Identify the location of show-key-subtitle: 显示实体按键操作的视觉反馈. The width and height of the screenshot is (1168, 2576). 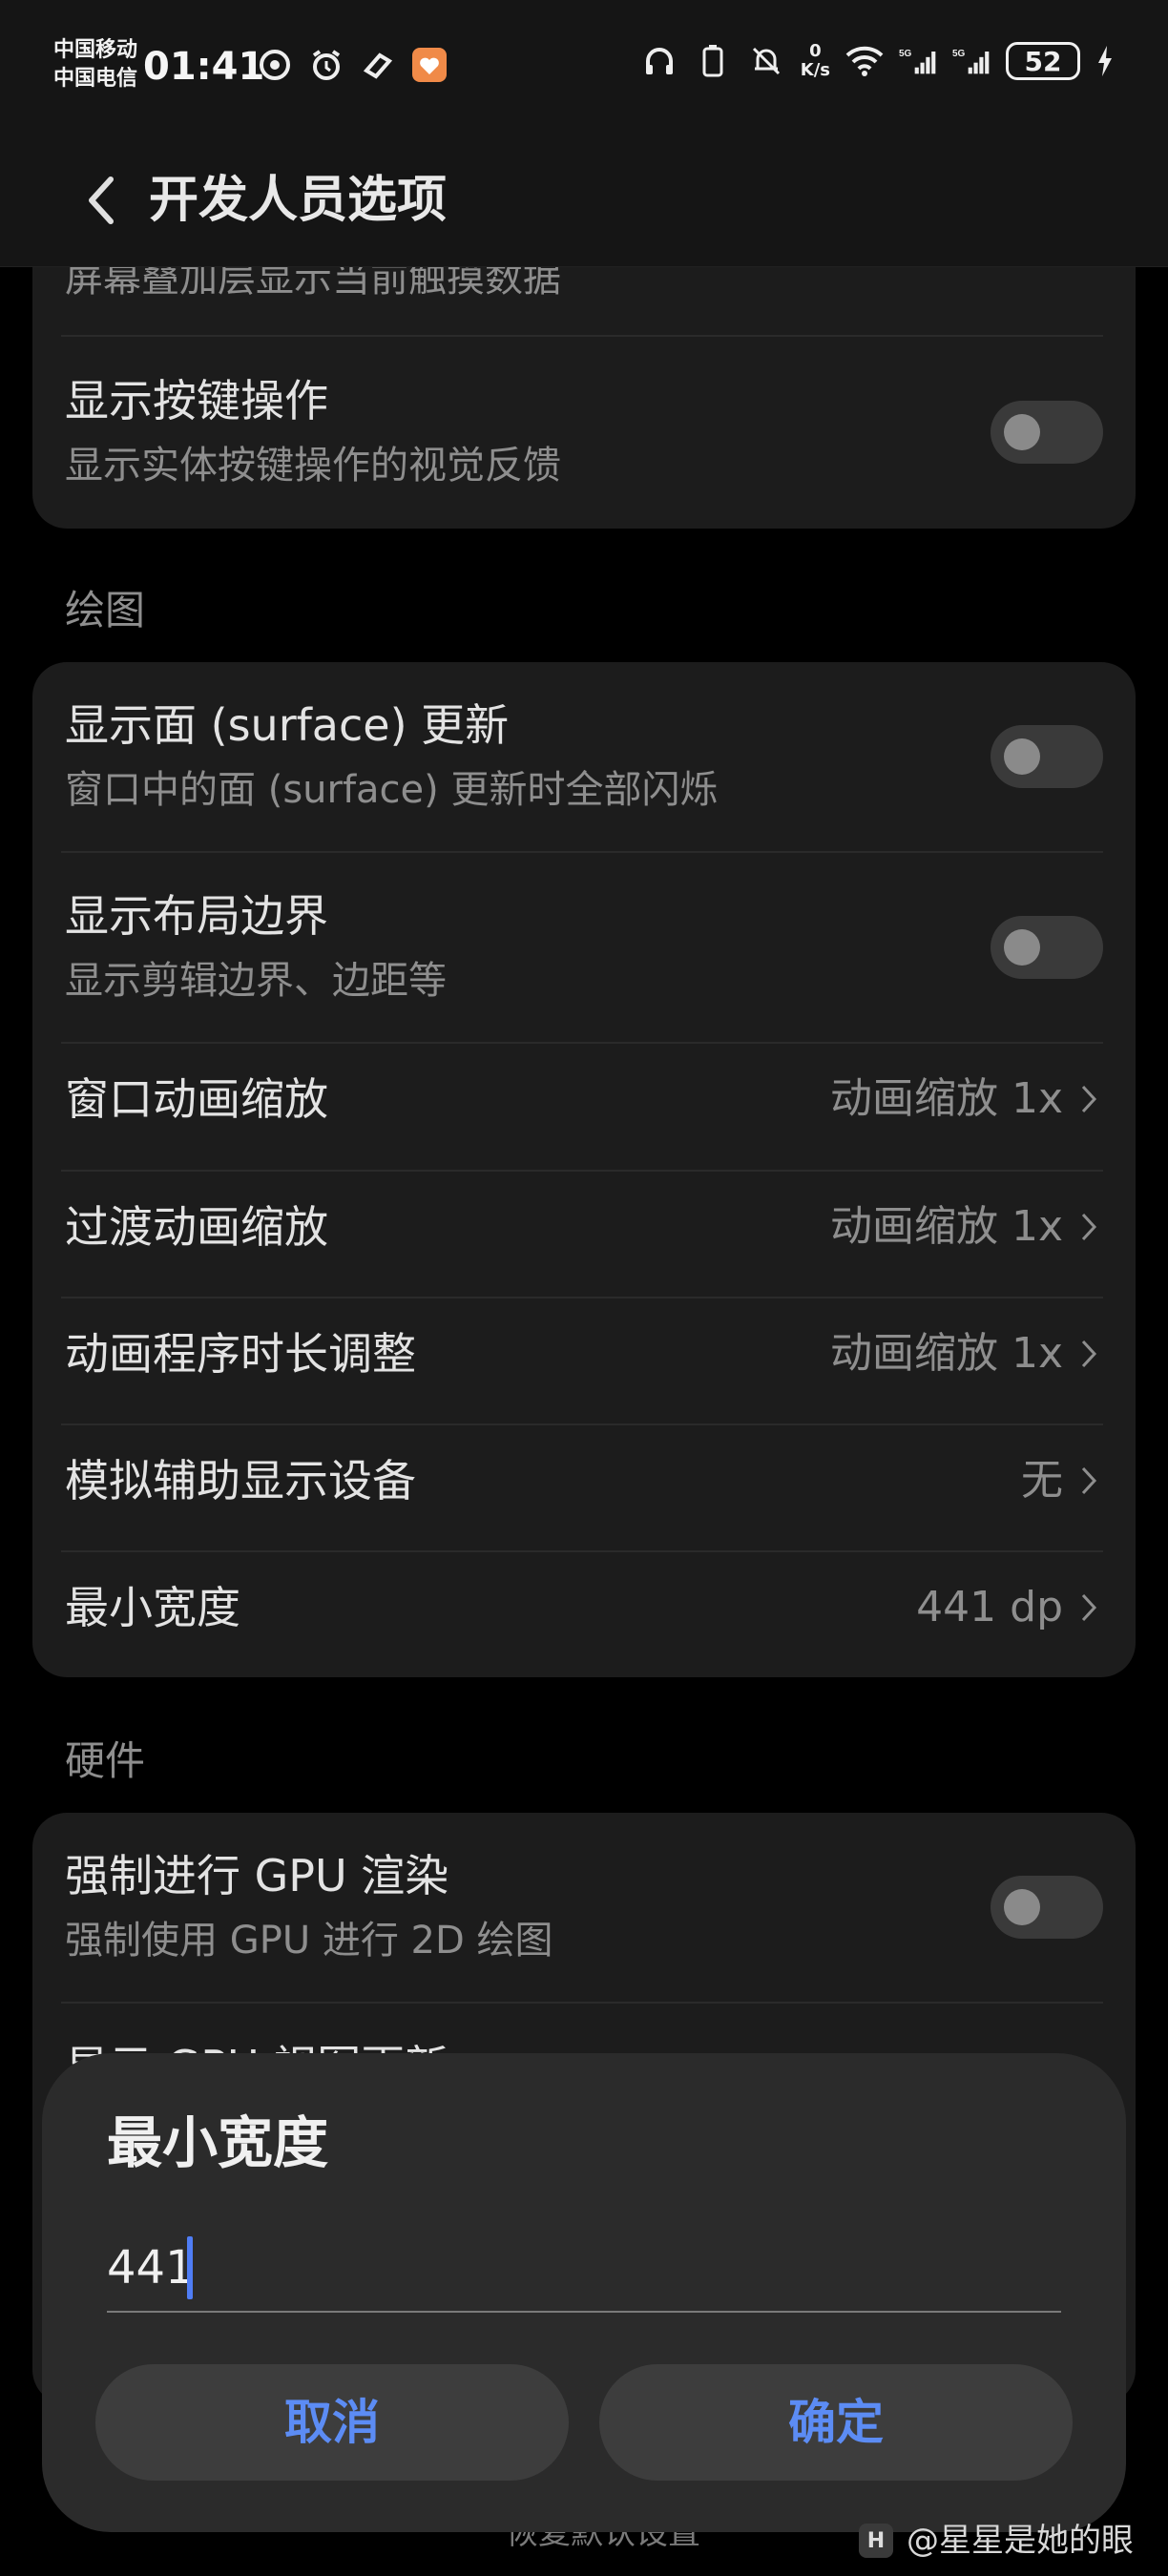
(313, 466).